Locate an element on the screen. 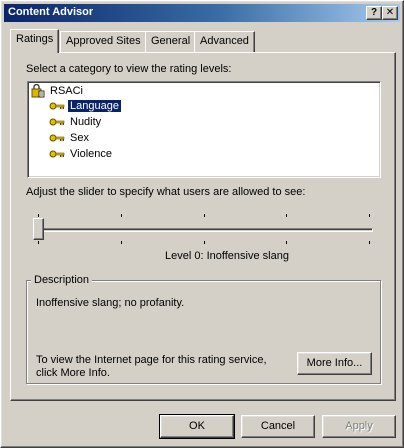 The height and width of the screenshot is (448, 404). tree-item-label: Violence is located at coordinates (91, 154).